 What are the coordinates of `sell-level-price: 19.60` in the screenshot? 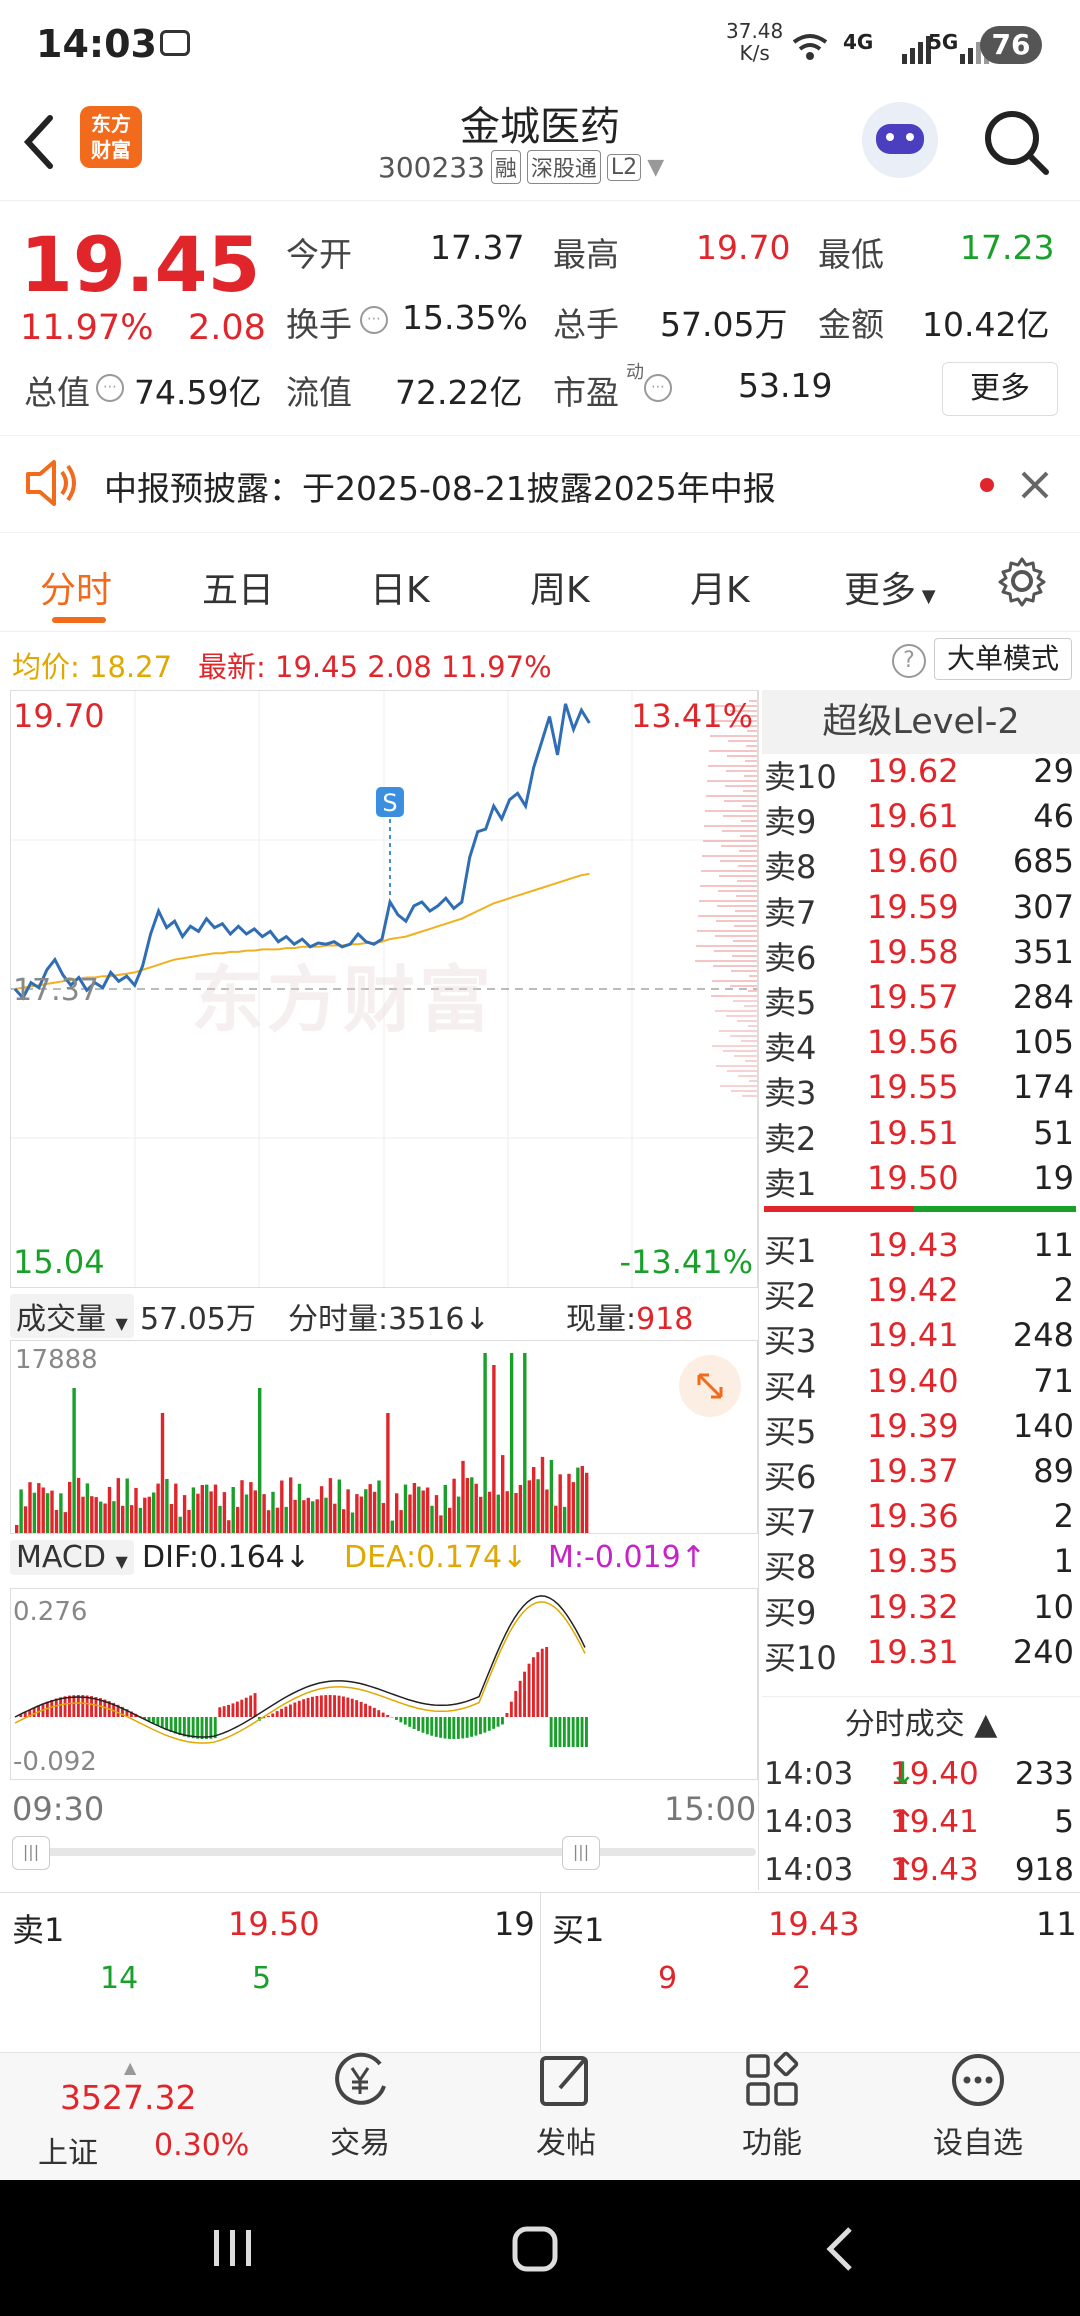 It's located at (913, 861).